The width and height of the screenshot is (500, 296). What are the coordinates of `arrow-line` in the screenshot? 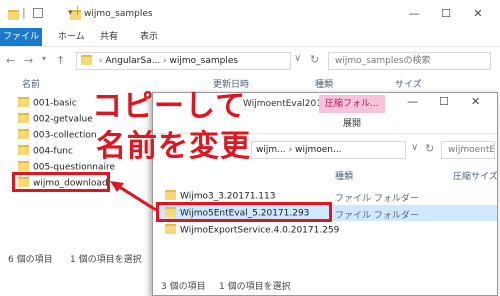 It's located at (137, 198).